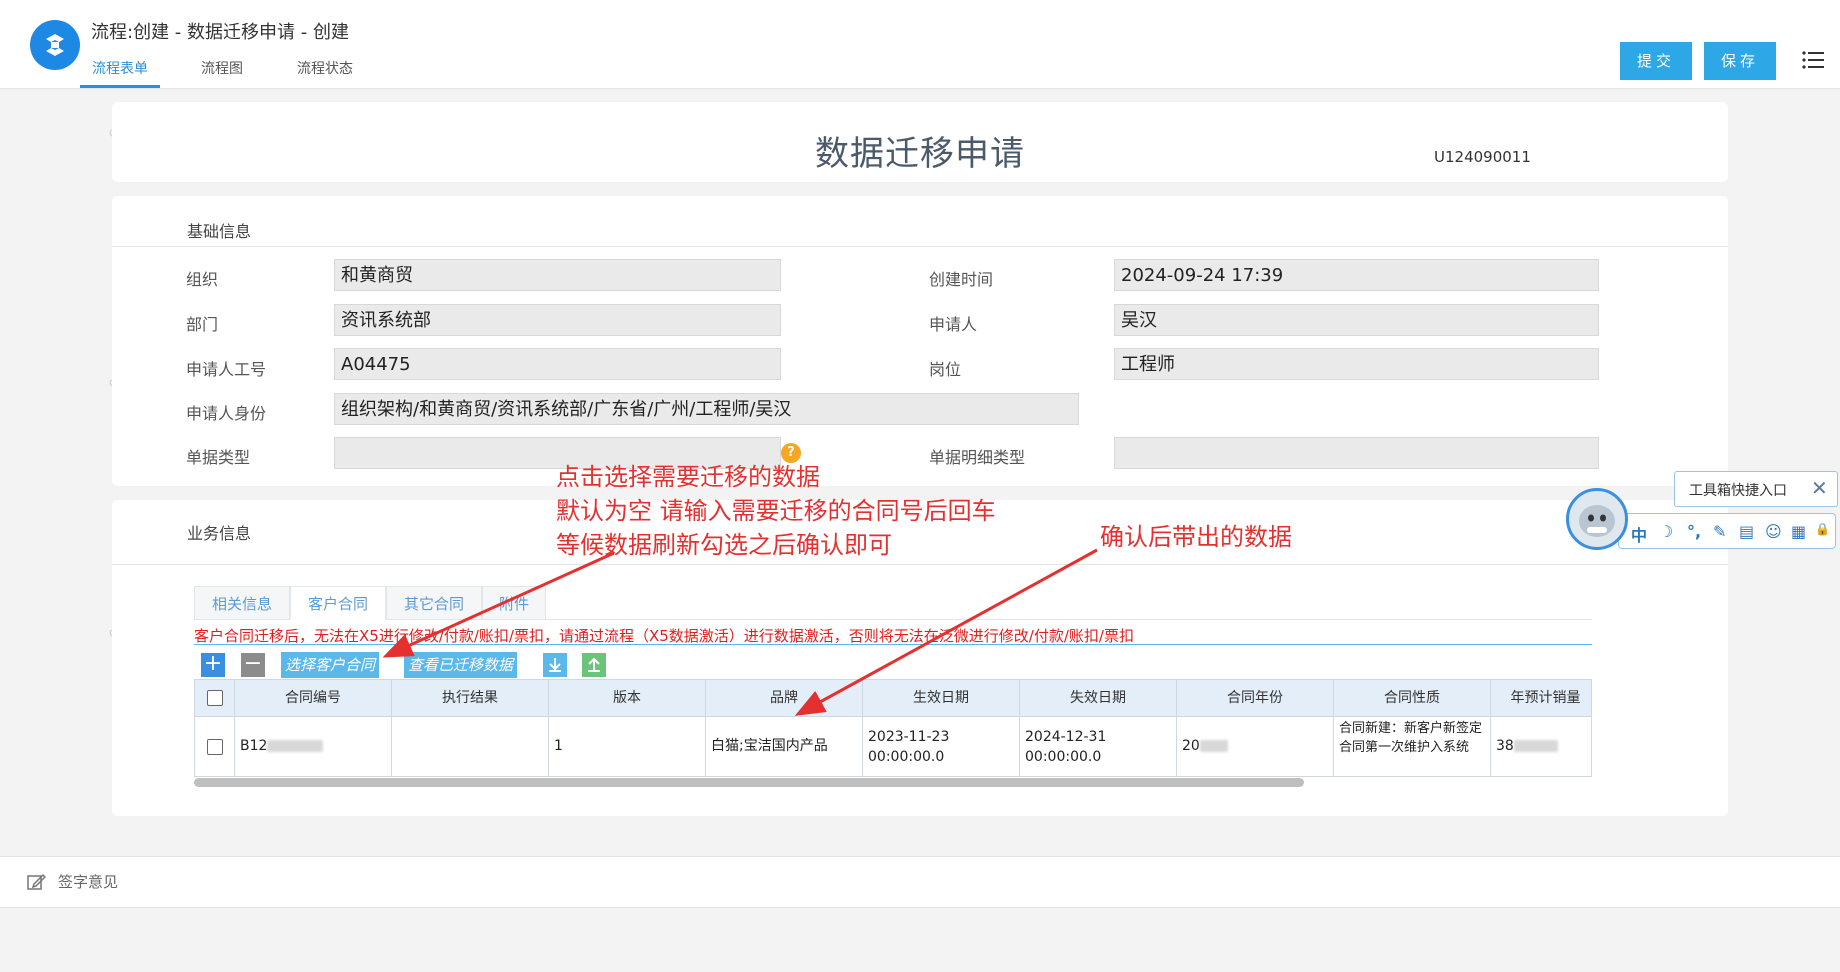 Image resolution: width=1840 pixels, height=972 pixels. What do you see at coordinates (740, 632) in the screenshot?
I see `annotation-arrows` at bounding box center [740, 632].